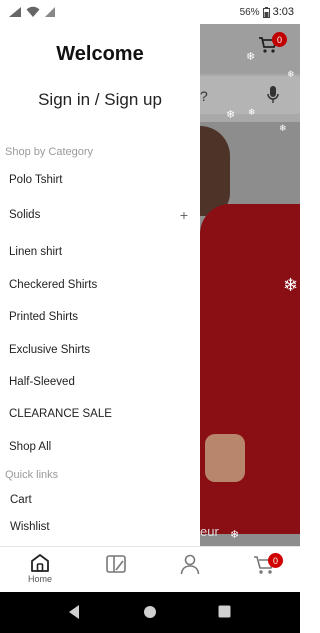 The width and height of the screenshot is (320, 633). I want to click on category-printed-shirts: Printed Shirts, so click(101, 317).